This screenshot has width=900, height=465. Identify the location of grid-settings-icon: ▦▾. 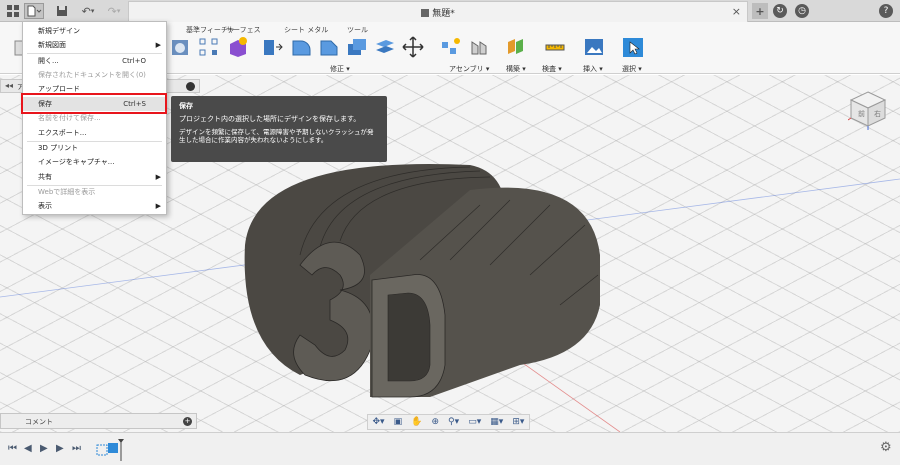
(496, 422).